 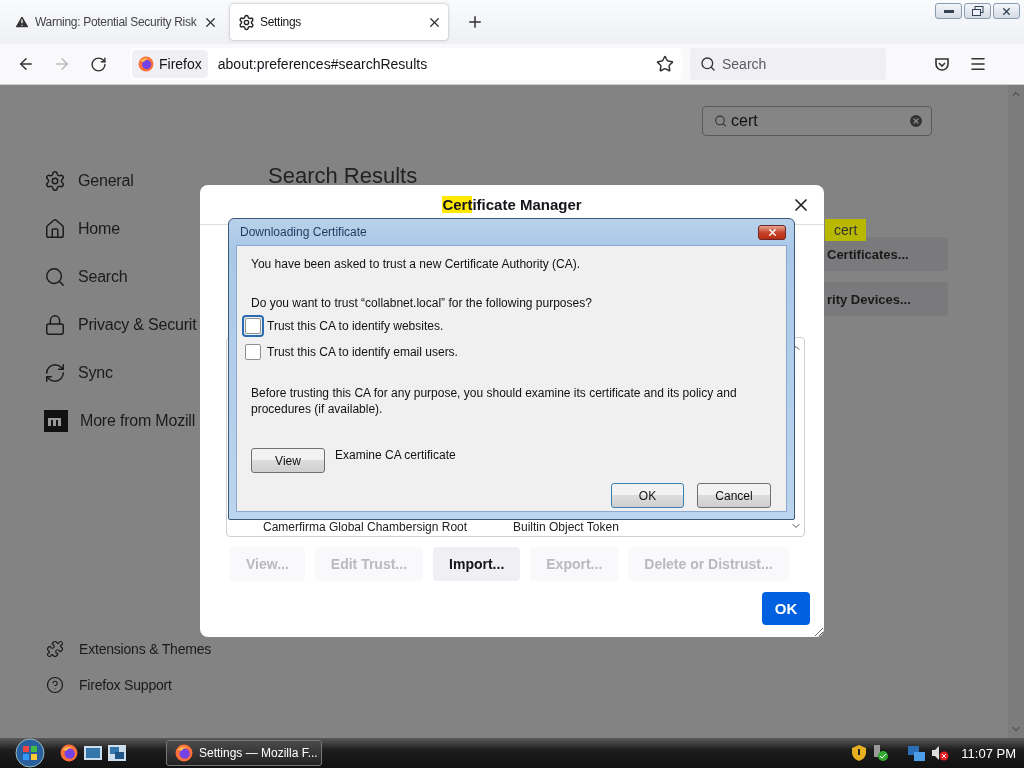 What do you see at coordinates (86, 277) in the screenshot?
I see `sidebar-item: Search` at bounding box center [86, 277].